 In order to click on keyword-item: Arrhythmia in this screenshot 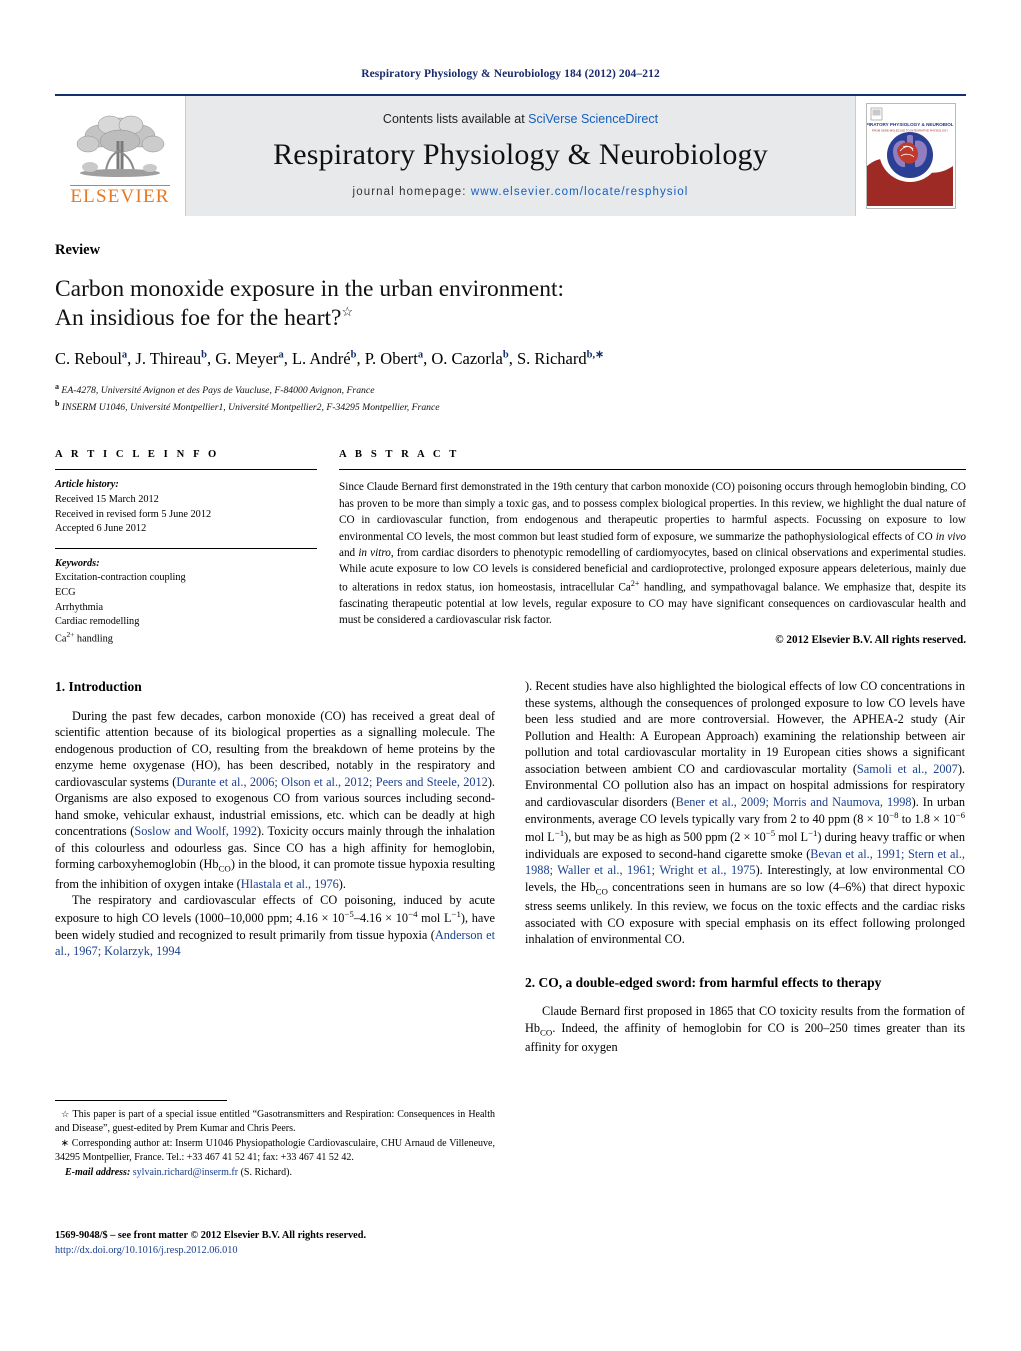, I will do `click(79, 607)`.